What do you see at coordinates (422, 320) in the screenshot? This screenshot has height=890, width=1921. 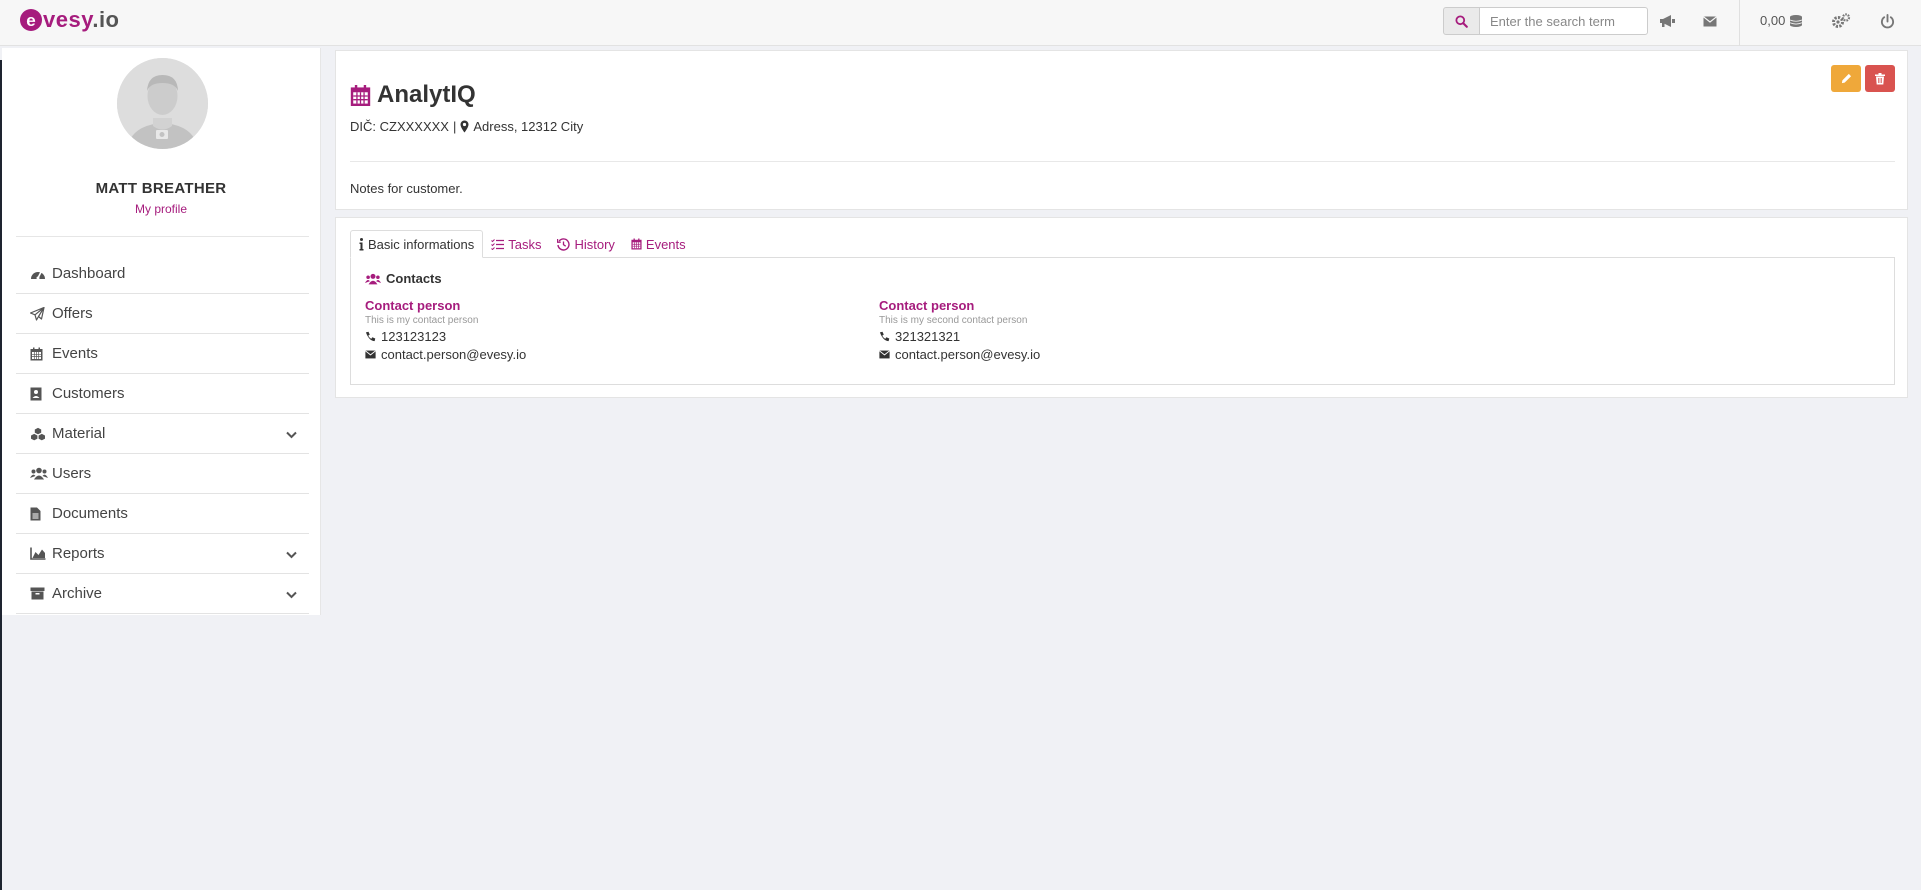 I see `contact-description: This is my contact person` at bounding box center [422, 320].